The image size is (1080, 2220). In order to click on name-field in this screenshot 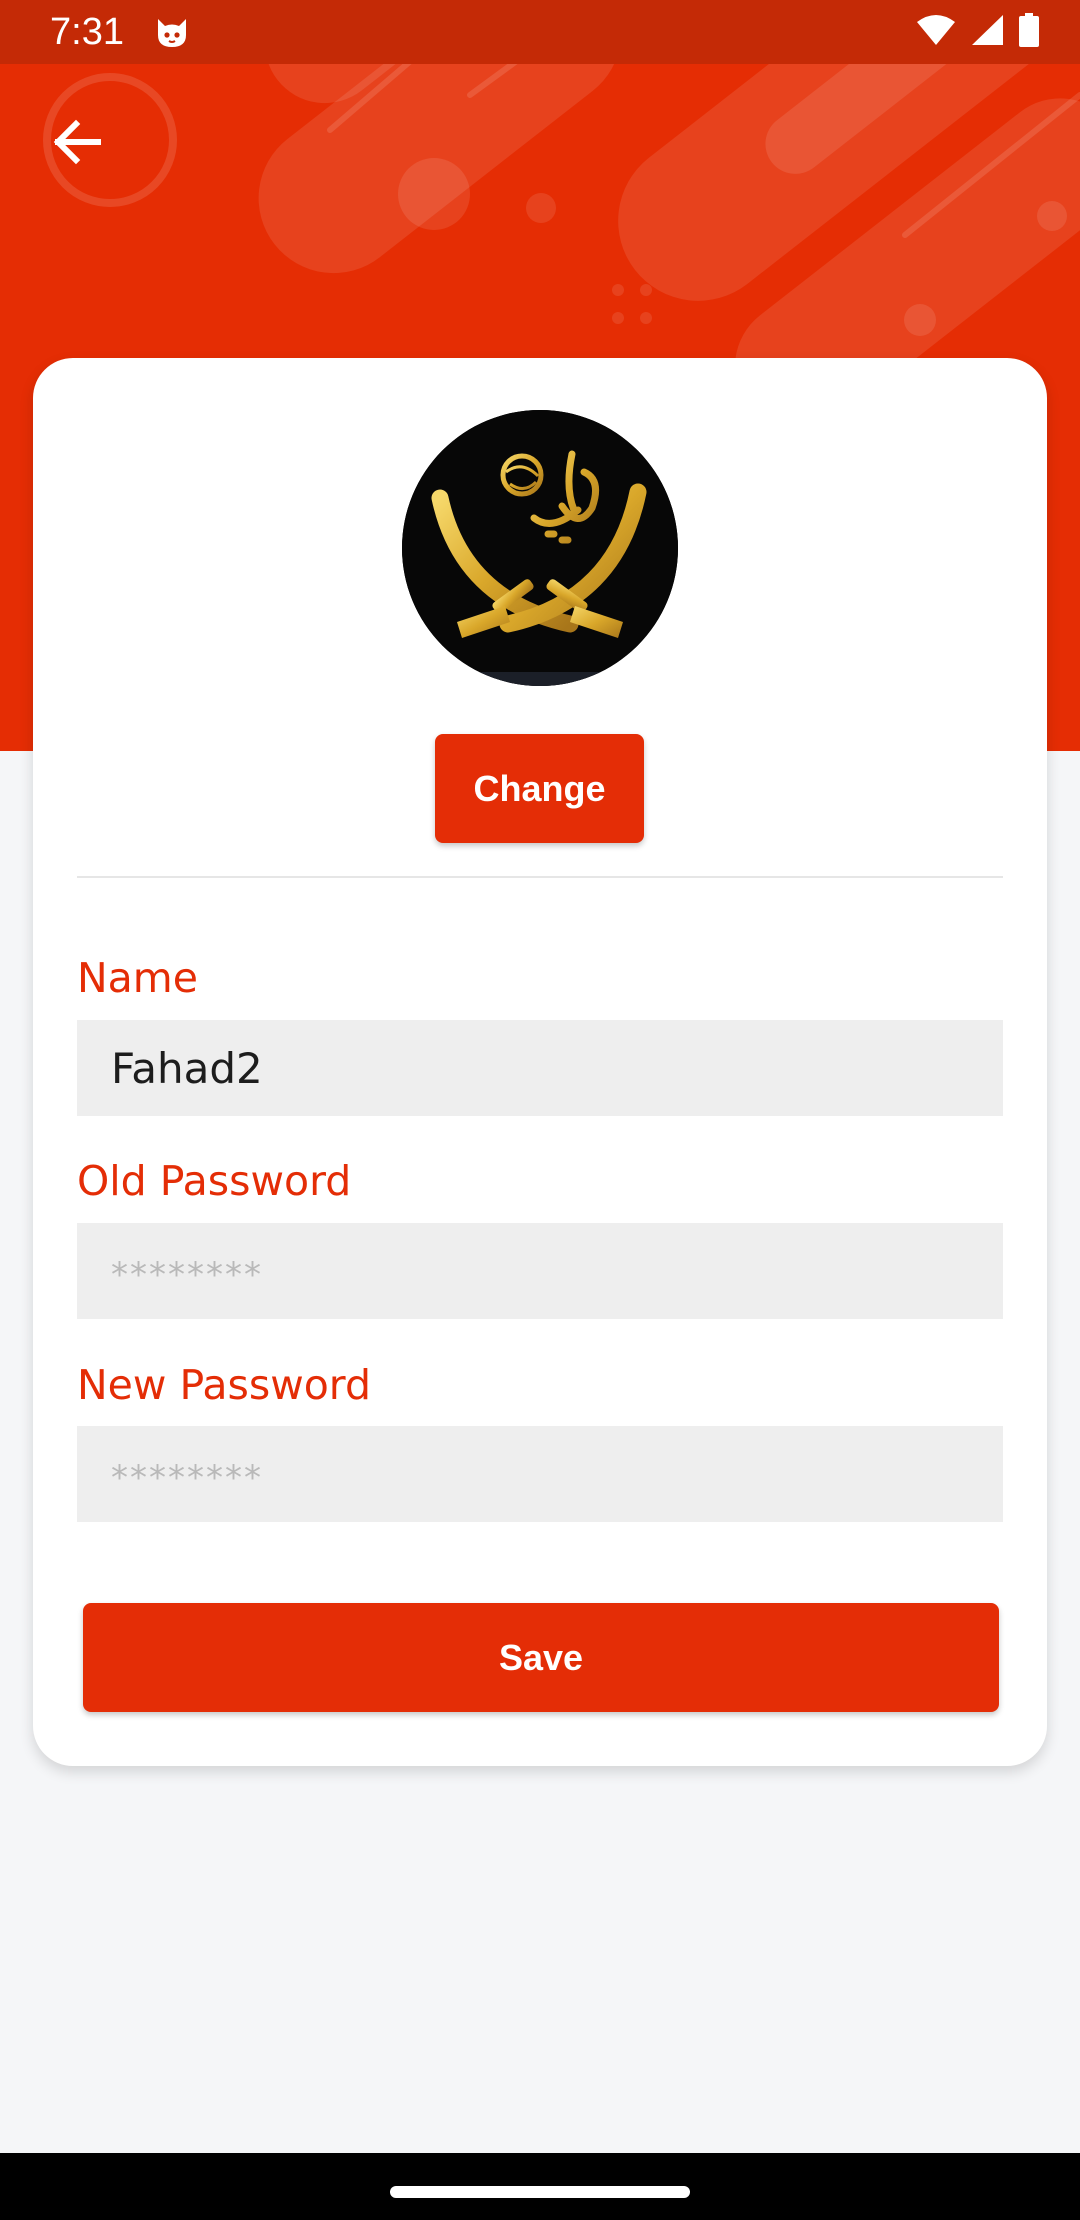, I will do `click(540, 1068)`.